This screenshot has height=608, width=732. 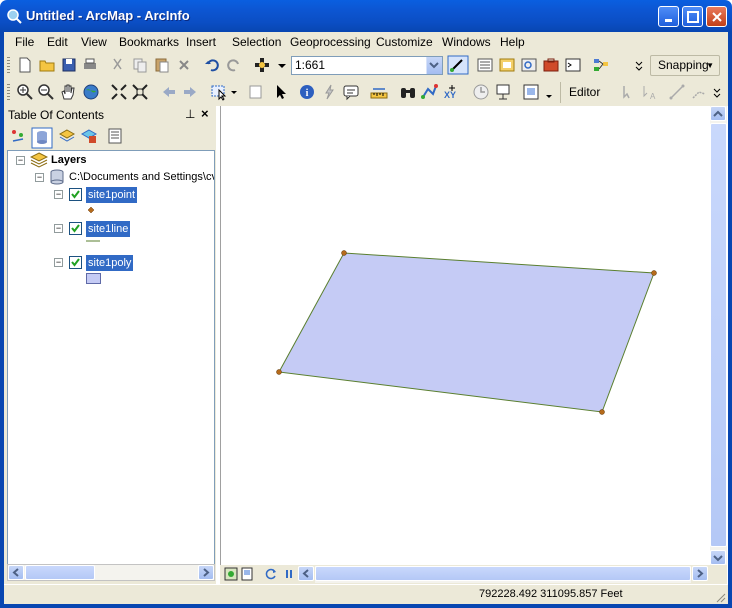 I want to click on copy-icon, so click(x=140, y=65).